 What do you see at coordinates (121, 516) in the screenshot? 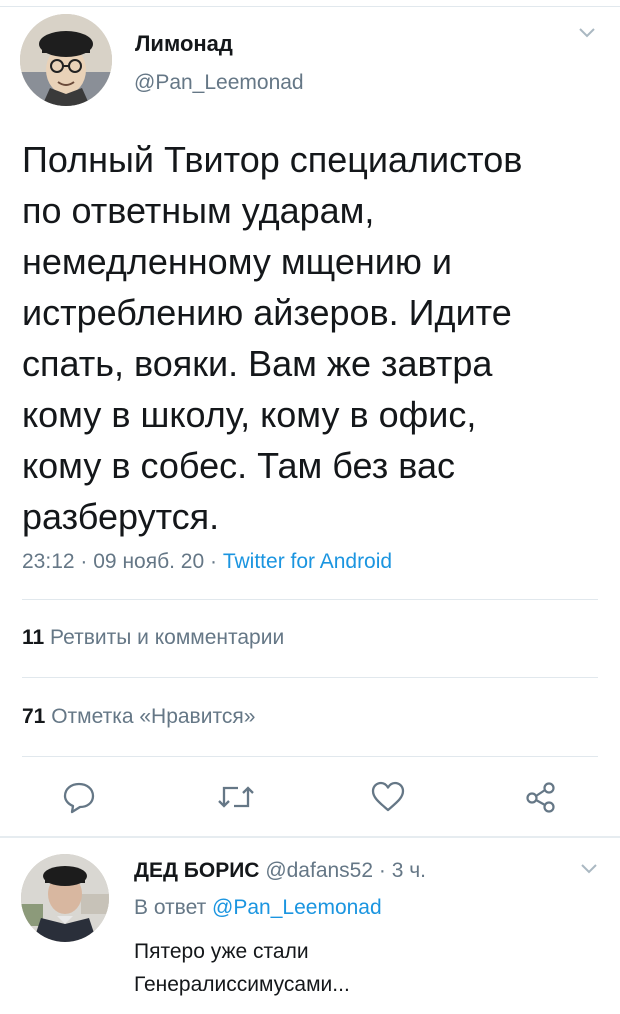
I see `tweet-text-line: разберутся.` at bounding box center [121, 516].